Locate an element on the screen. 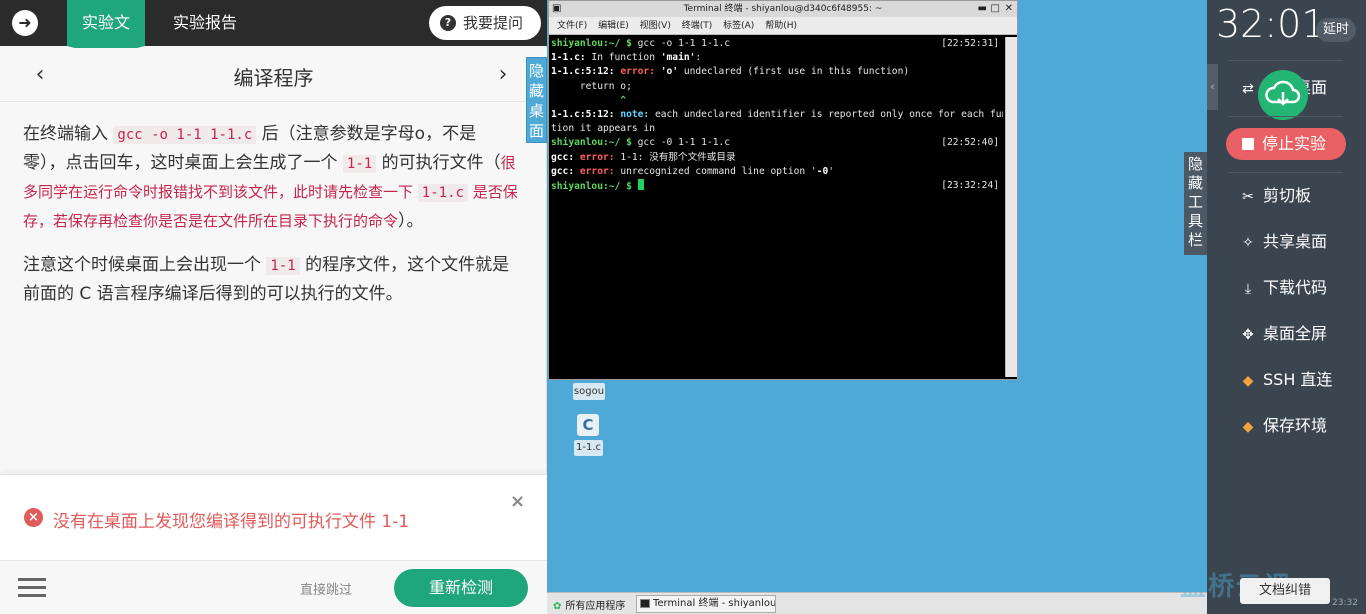 This screenshot has width=1366, height=614. term-line: return o; is located at coordinates (591, 86).